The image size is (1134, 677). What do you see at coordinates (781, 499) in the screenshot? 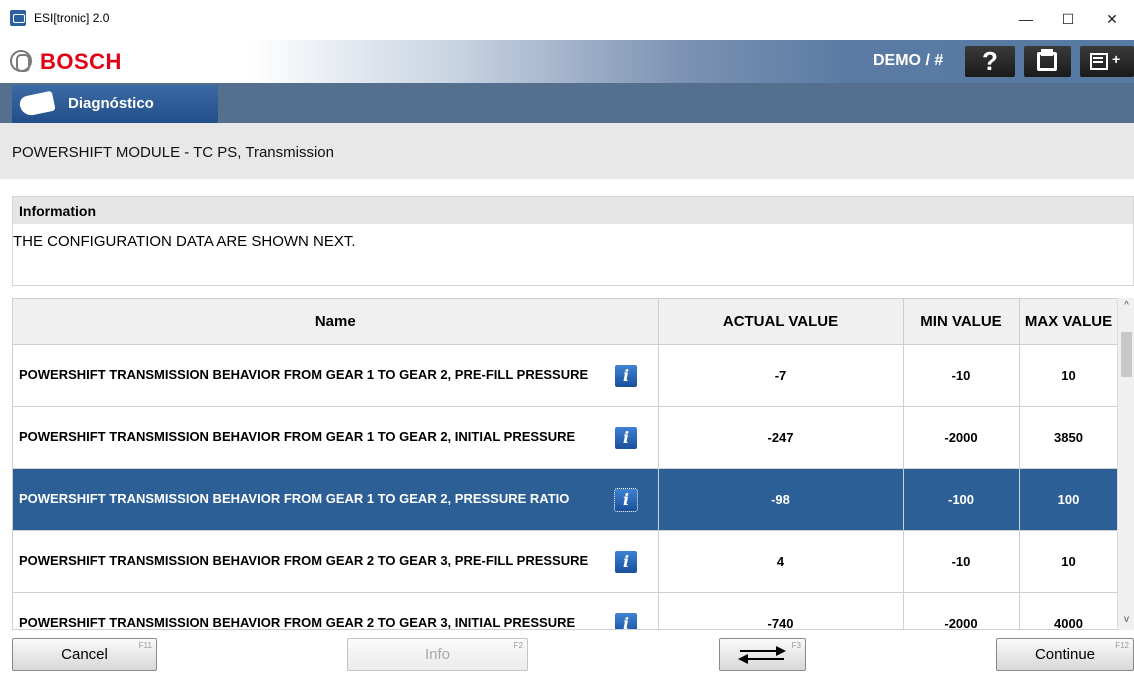
I see `actual-value: -98` at bounding box center [781, 499].